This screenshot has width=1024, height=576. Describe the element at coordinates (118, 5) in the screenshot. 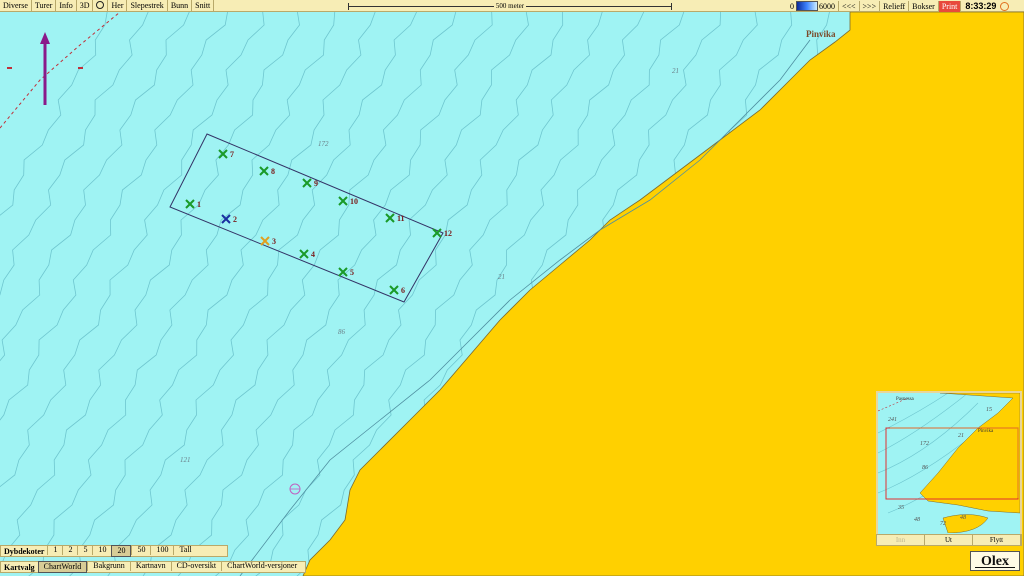

I see `menu-her: Her` at that location.